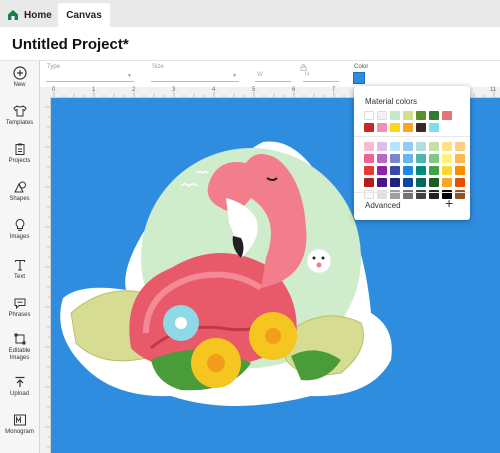  What do you see at coordinates (19, 187) in the screenshot?
I see `shapes-icon` at bounding box center [19, 187].